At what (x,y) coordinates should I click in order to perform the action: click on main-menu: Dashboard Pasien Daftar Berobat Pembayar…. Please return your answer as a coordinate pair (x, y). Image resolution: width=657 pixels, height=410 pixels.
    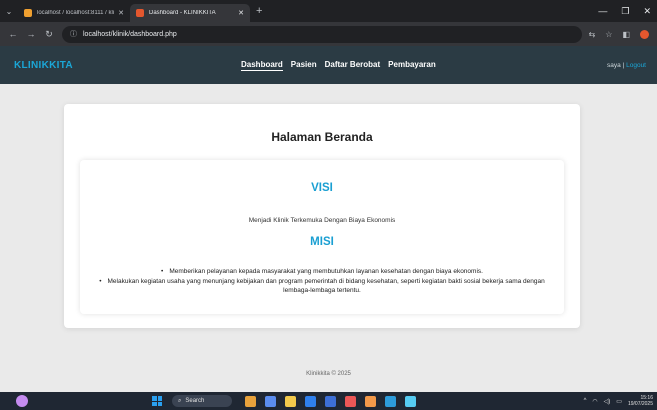
    Looking at the image, I should click on (338, 65).